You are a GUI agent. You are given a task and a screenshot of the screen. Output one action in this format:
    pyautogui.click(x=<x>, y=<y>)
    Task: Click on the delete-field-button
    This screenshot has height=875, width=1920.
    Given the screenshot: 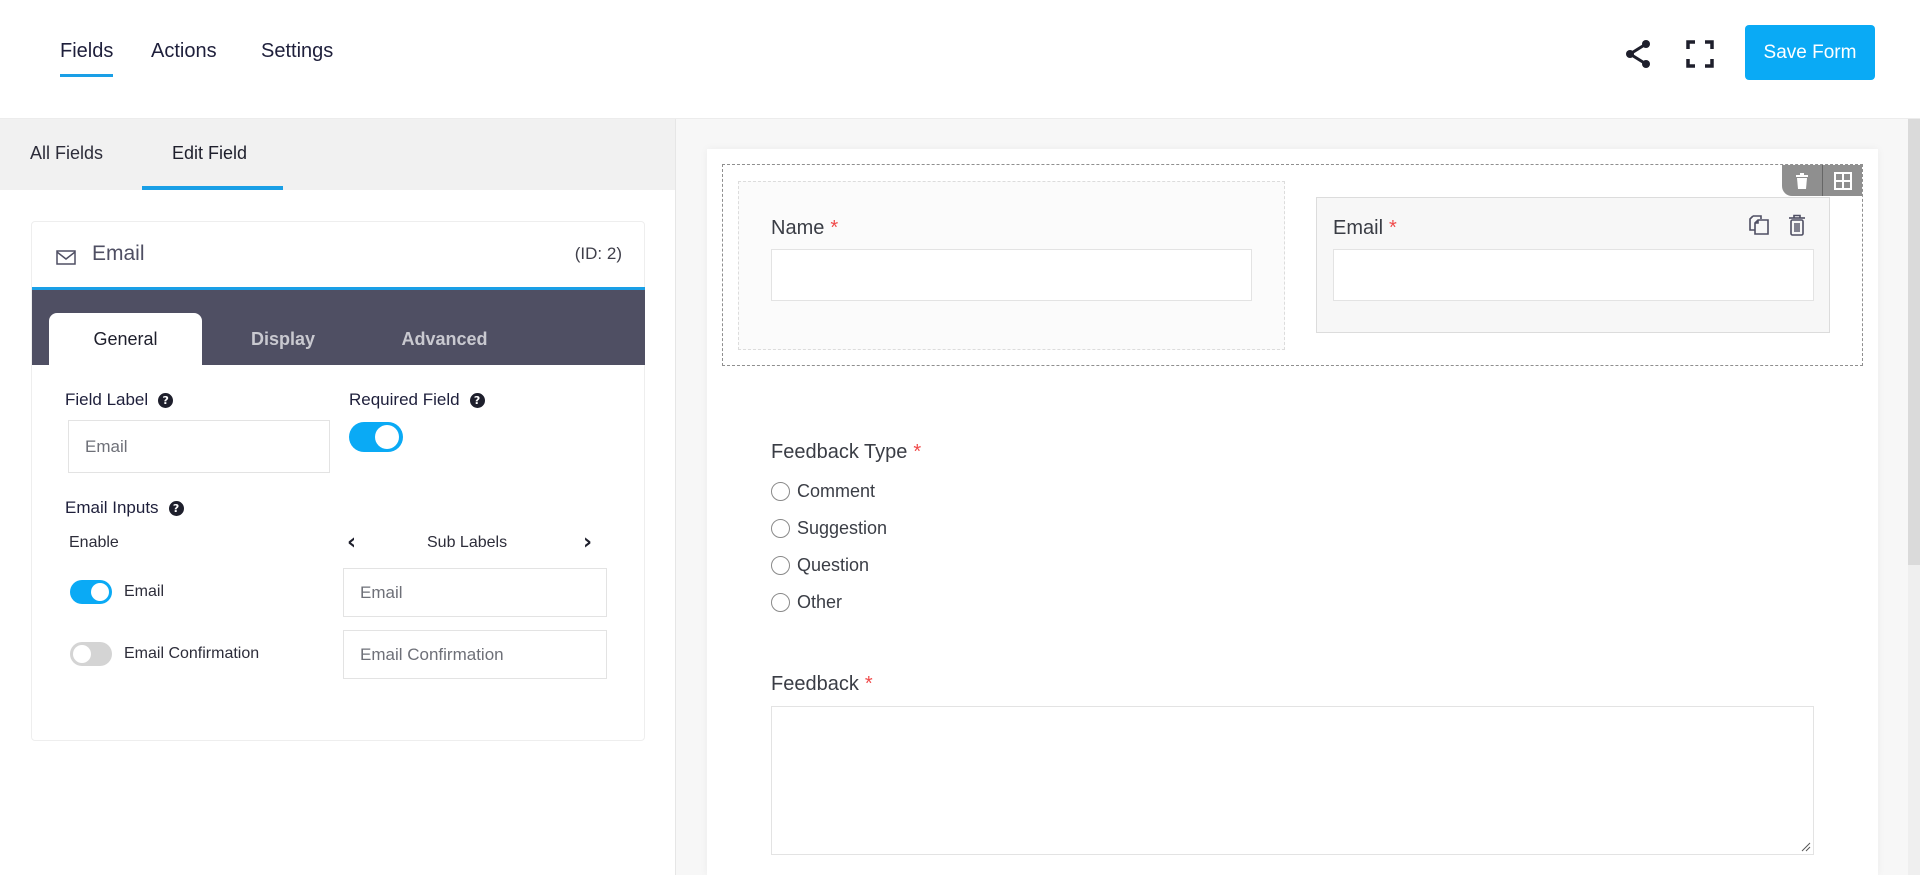 What is the action you would take?
    pyautogui.click(x=1797, y=227)
    